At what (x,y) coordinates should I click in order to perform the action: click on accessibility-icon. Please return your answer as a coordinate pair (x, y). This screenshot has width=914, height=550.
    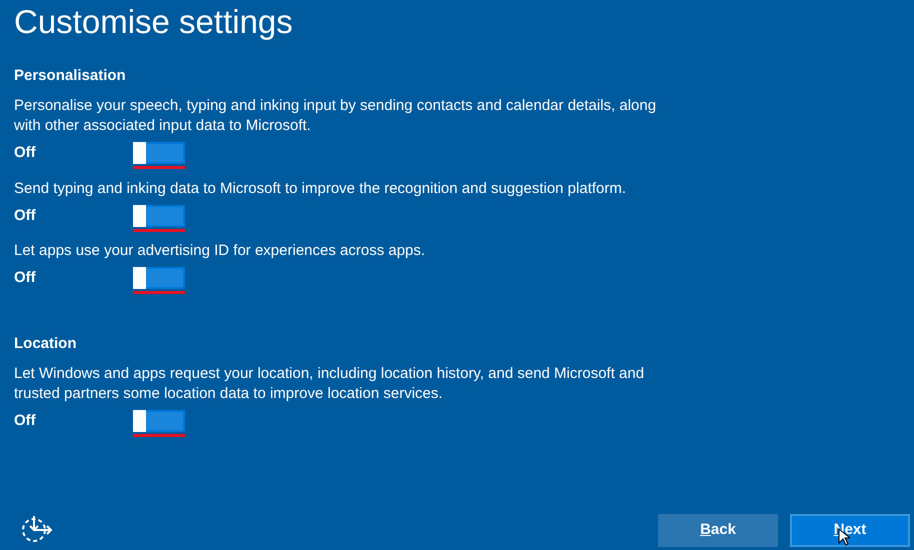
    Looking at the image, I should click on (37, 529).